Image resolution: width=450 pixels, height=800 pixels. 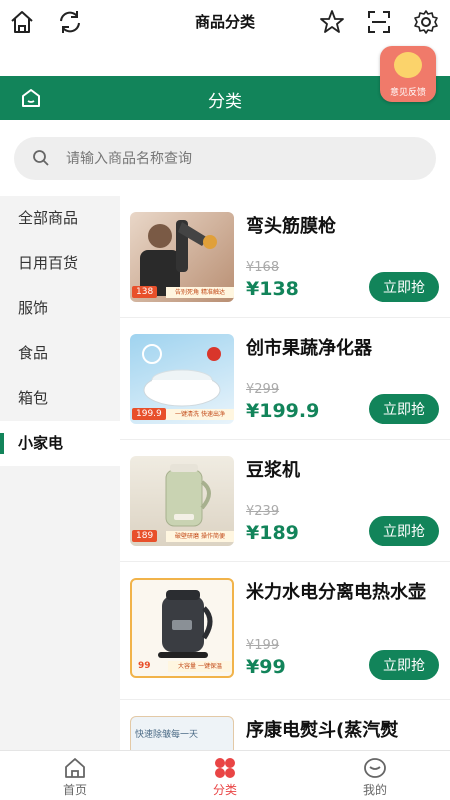 What do you see at coordinates (145, 536) in the screenshot?
I see `thumb-price: 189` at bounding box center [145, 536].